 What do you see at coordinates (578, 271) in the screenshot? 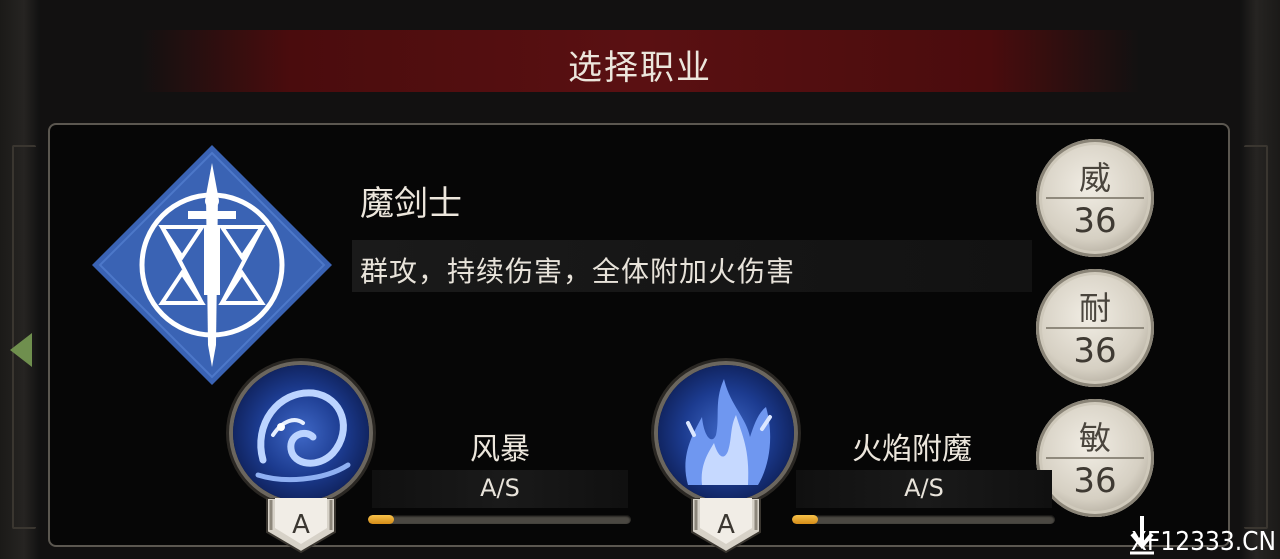
I see `class-description: 群攻，持续伤害，全体附加火伤害` at bounding box center [578, 271].